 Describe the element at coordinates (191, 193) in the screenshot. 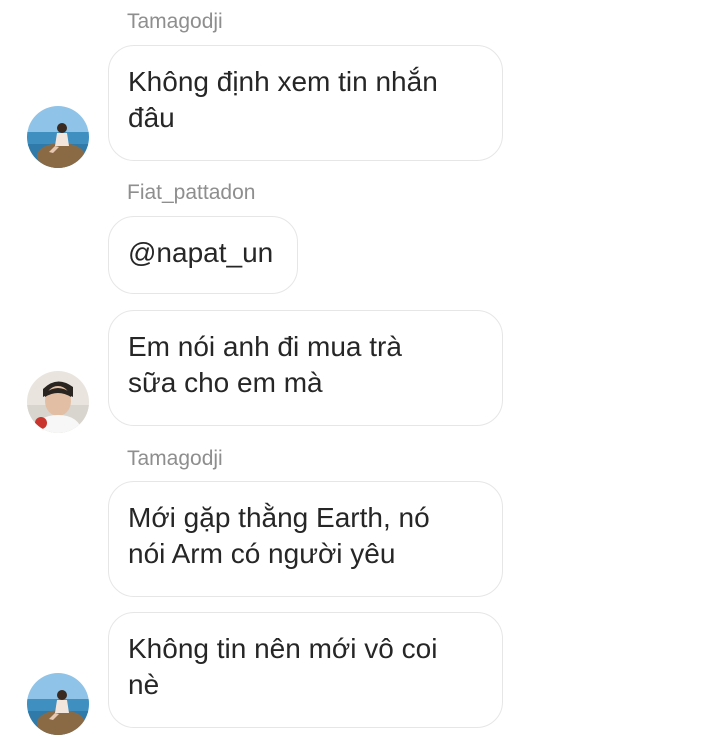

I see `sender-name: Fiat_pattadon` at that location.